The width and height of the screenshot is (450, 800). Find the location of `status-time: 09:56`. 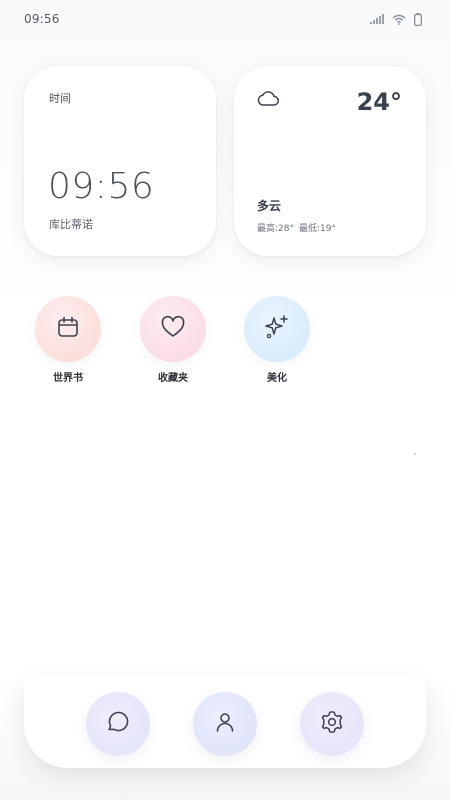

status-time: 09:56 is located at coordinates (42, 19).